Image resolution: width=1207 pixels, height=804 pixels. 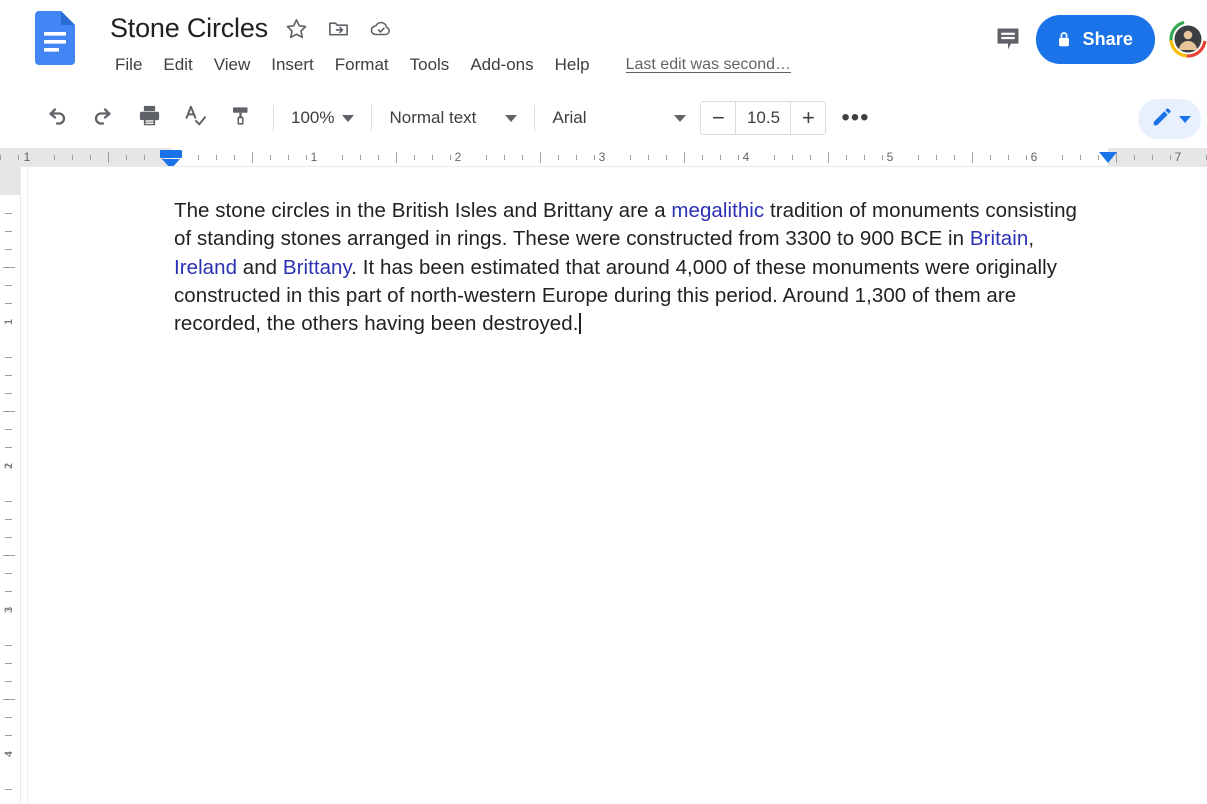 I want to click on user-avatar, so click(x=1188, y=39).